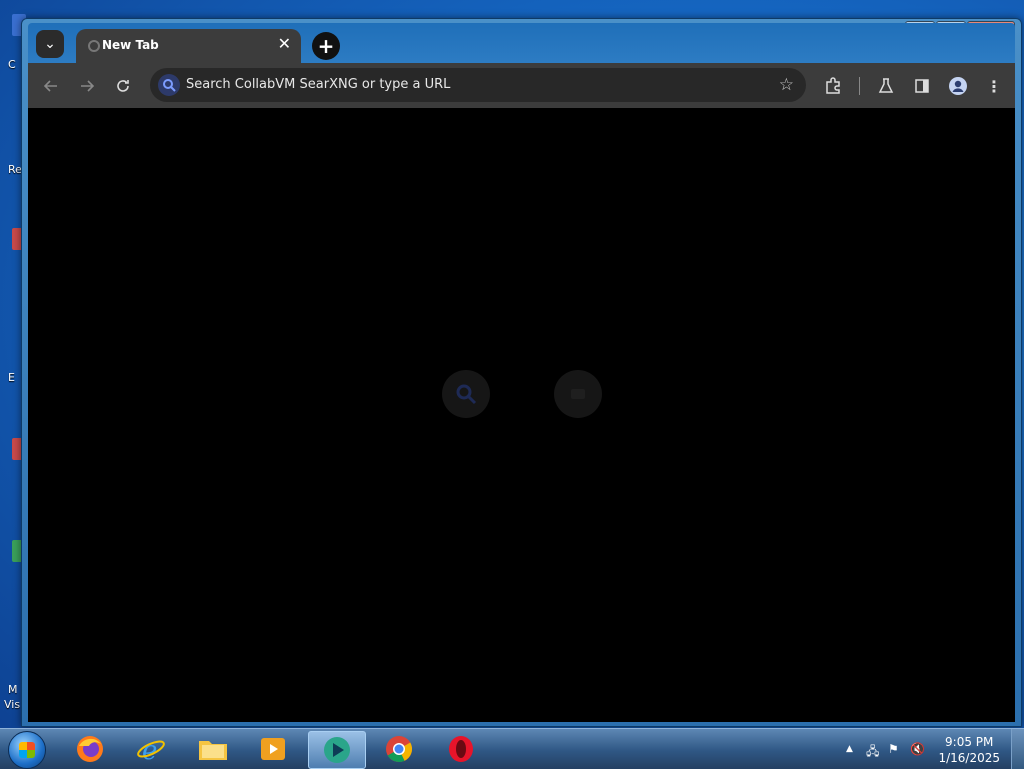 Image resolution: width=1024 pixels, height=769 pixels. Describe the element at coordinates (969, 750) in the screenshot. I see `clock: 9:05 PM 1/16/2025` at that location.